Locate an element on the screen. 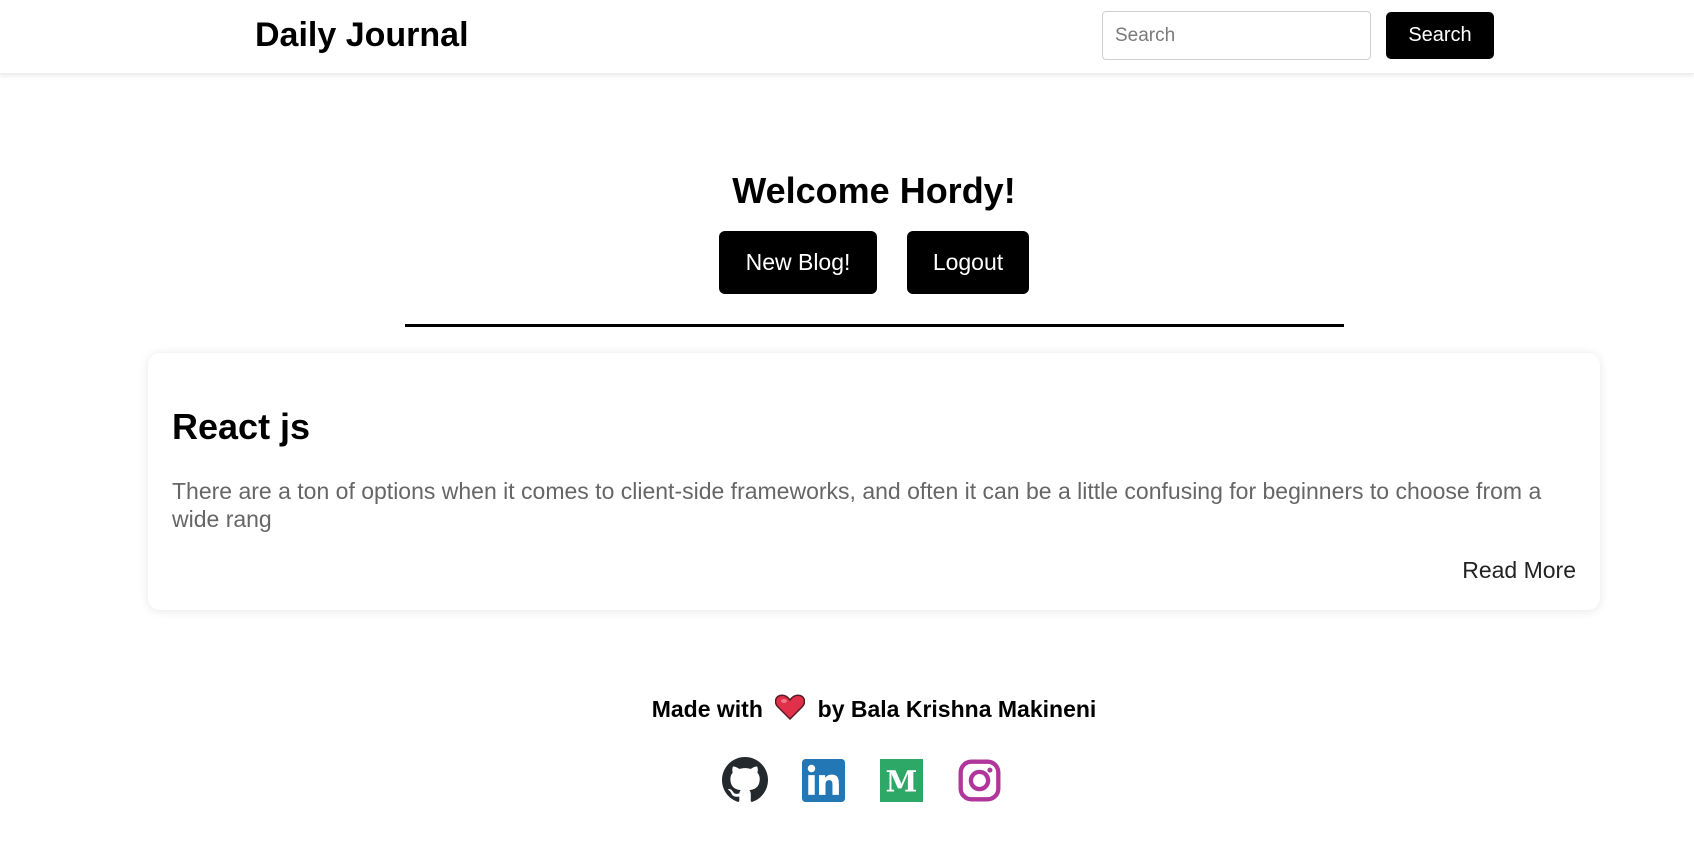  footer-made-with: Made with is located at coordinates (707, 709).